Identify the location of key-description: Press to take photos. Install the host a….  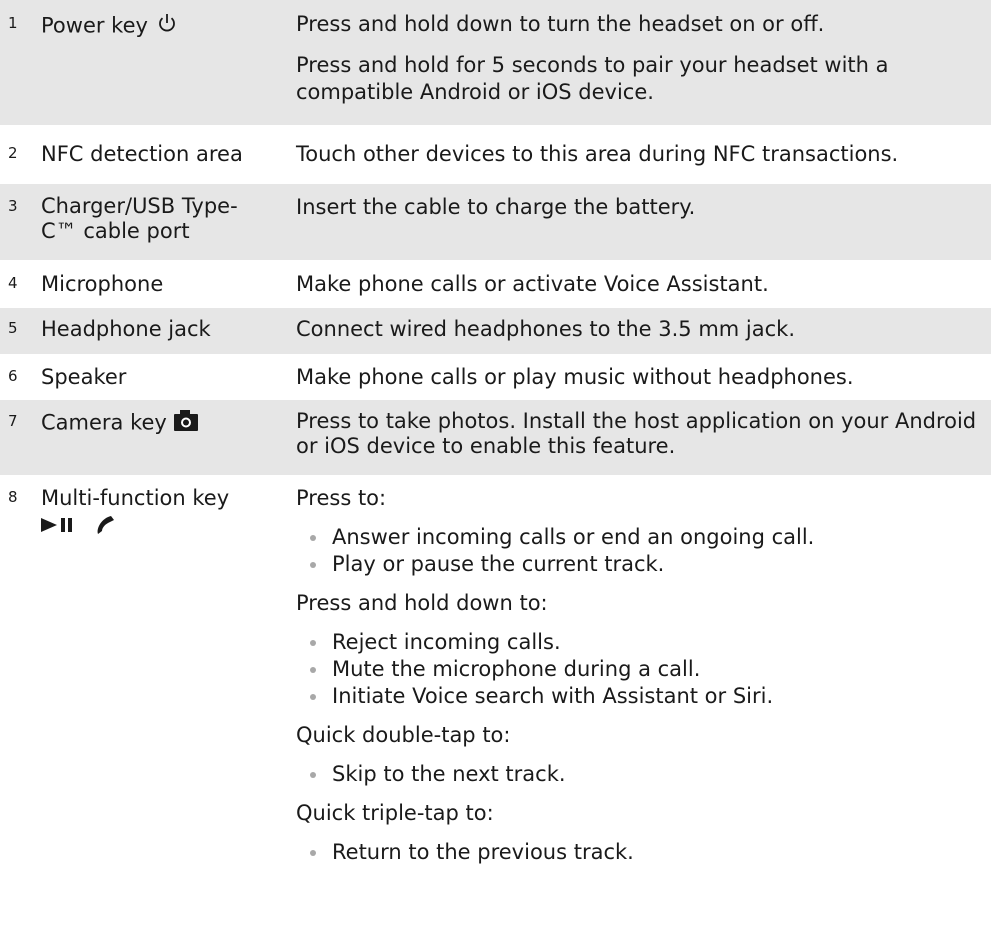
(643, 434).